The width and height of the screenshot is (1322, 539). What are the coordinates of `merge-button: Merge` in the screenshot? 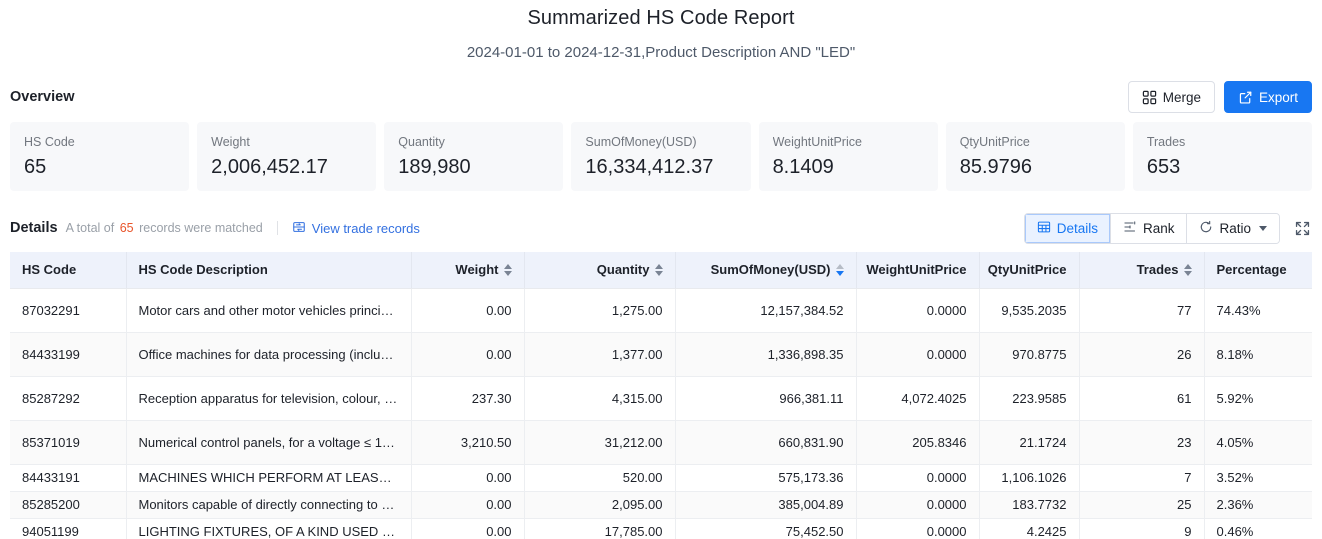 It's located at (1171, 97).